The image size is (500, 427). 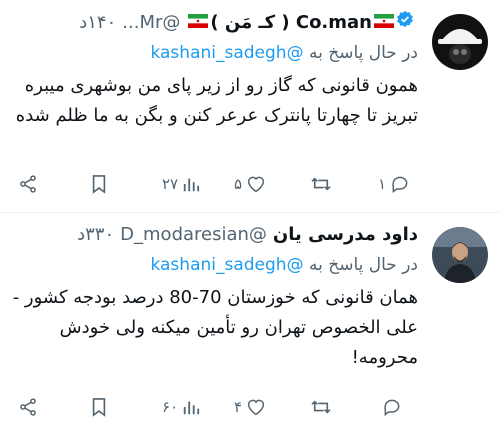 What do you see at coordinates (218, 407) in the screenshot?
I see `action-bar: ۶۰ ۴` at bounding box center [218, 407].